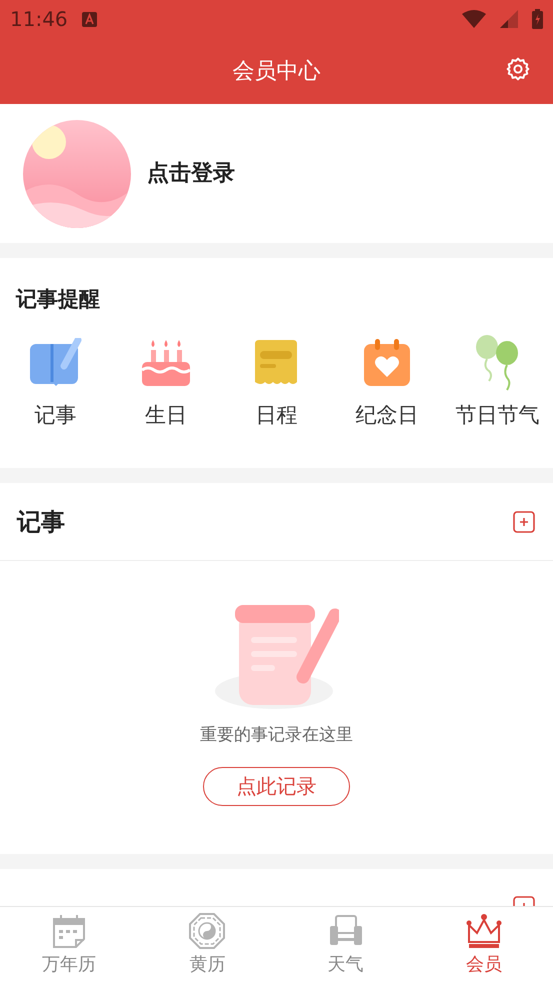 This screenshot has height=984, width=553. I want to click on section-title: 记事, so click(41, 522).